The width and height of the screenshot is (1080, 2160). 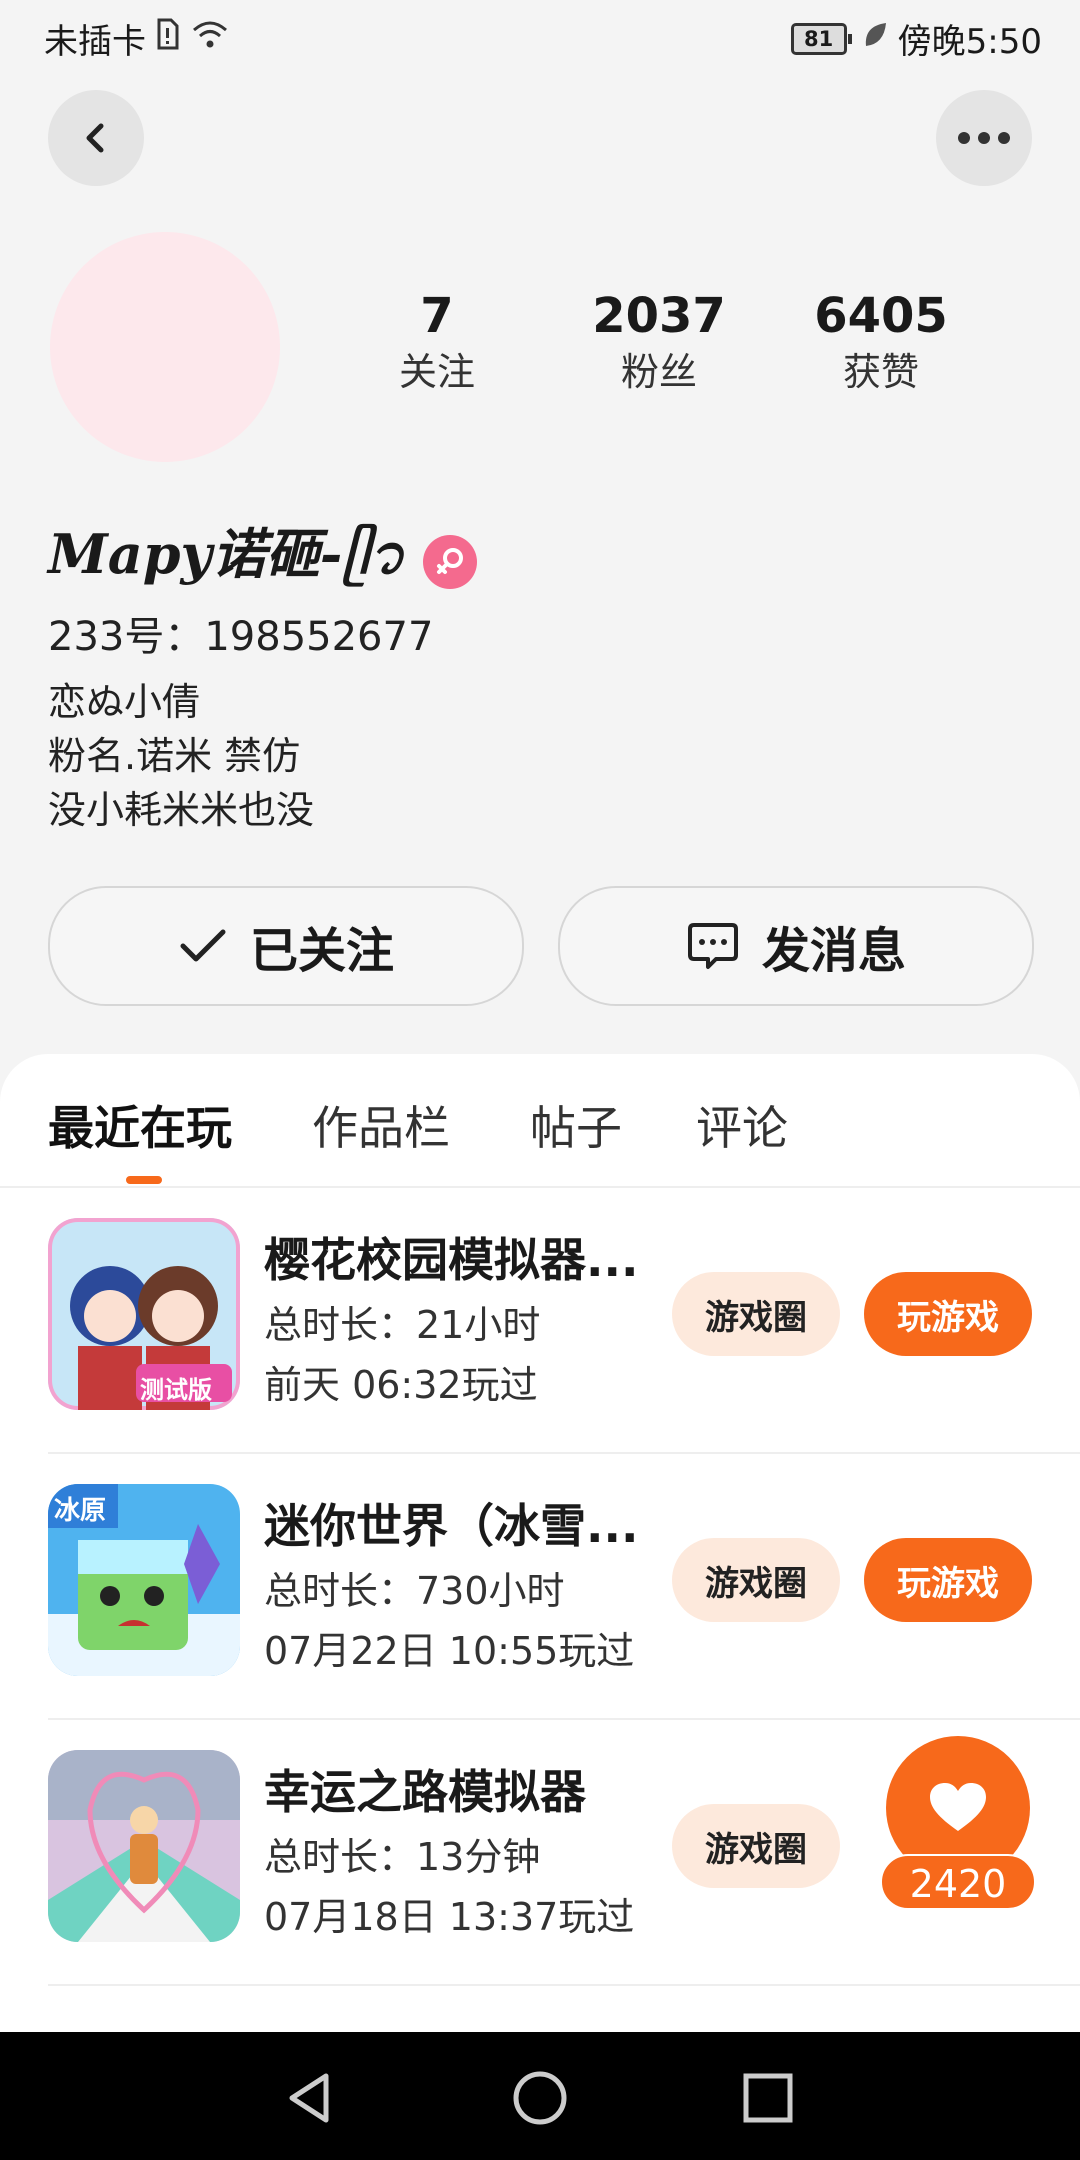 I want to click on game-icon, so click(x=144, y=1846).